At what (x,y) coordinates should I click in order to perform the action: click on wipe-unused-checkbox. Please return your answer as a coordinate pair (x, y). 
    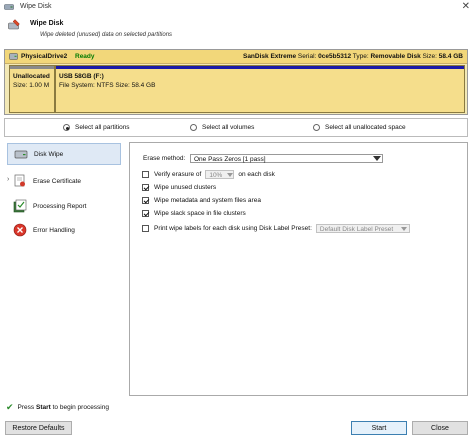
    Looking at the image, I should click on (145, 187).